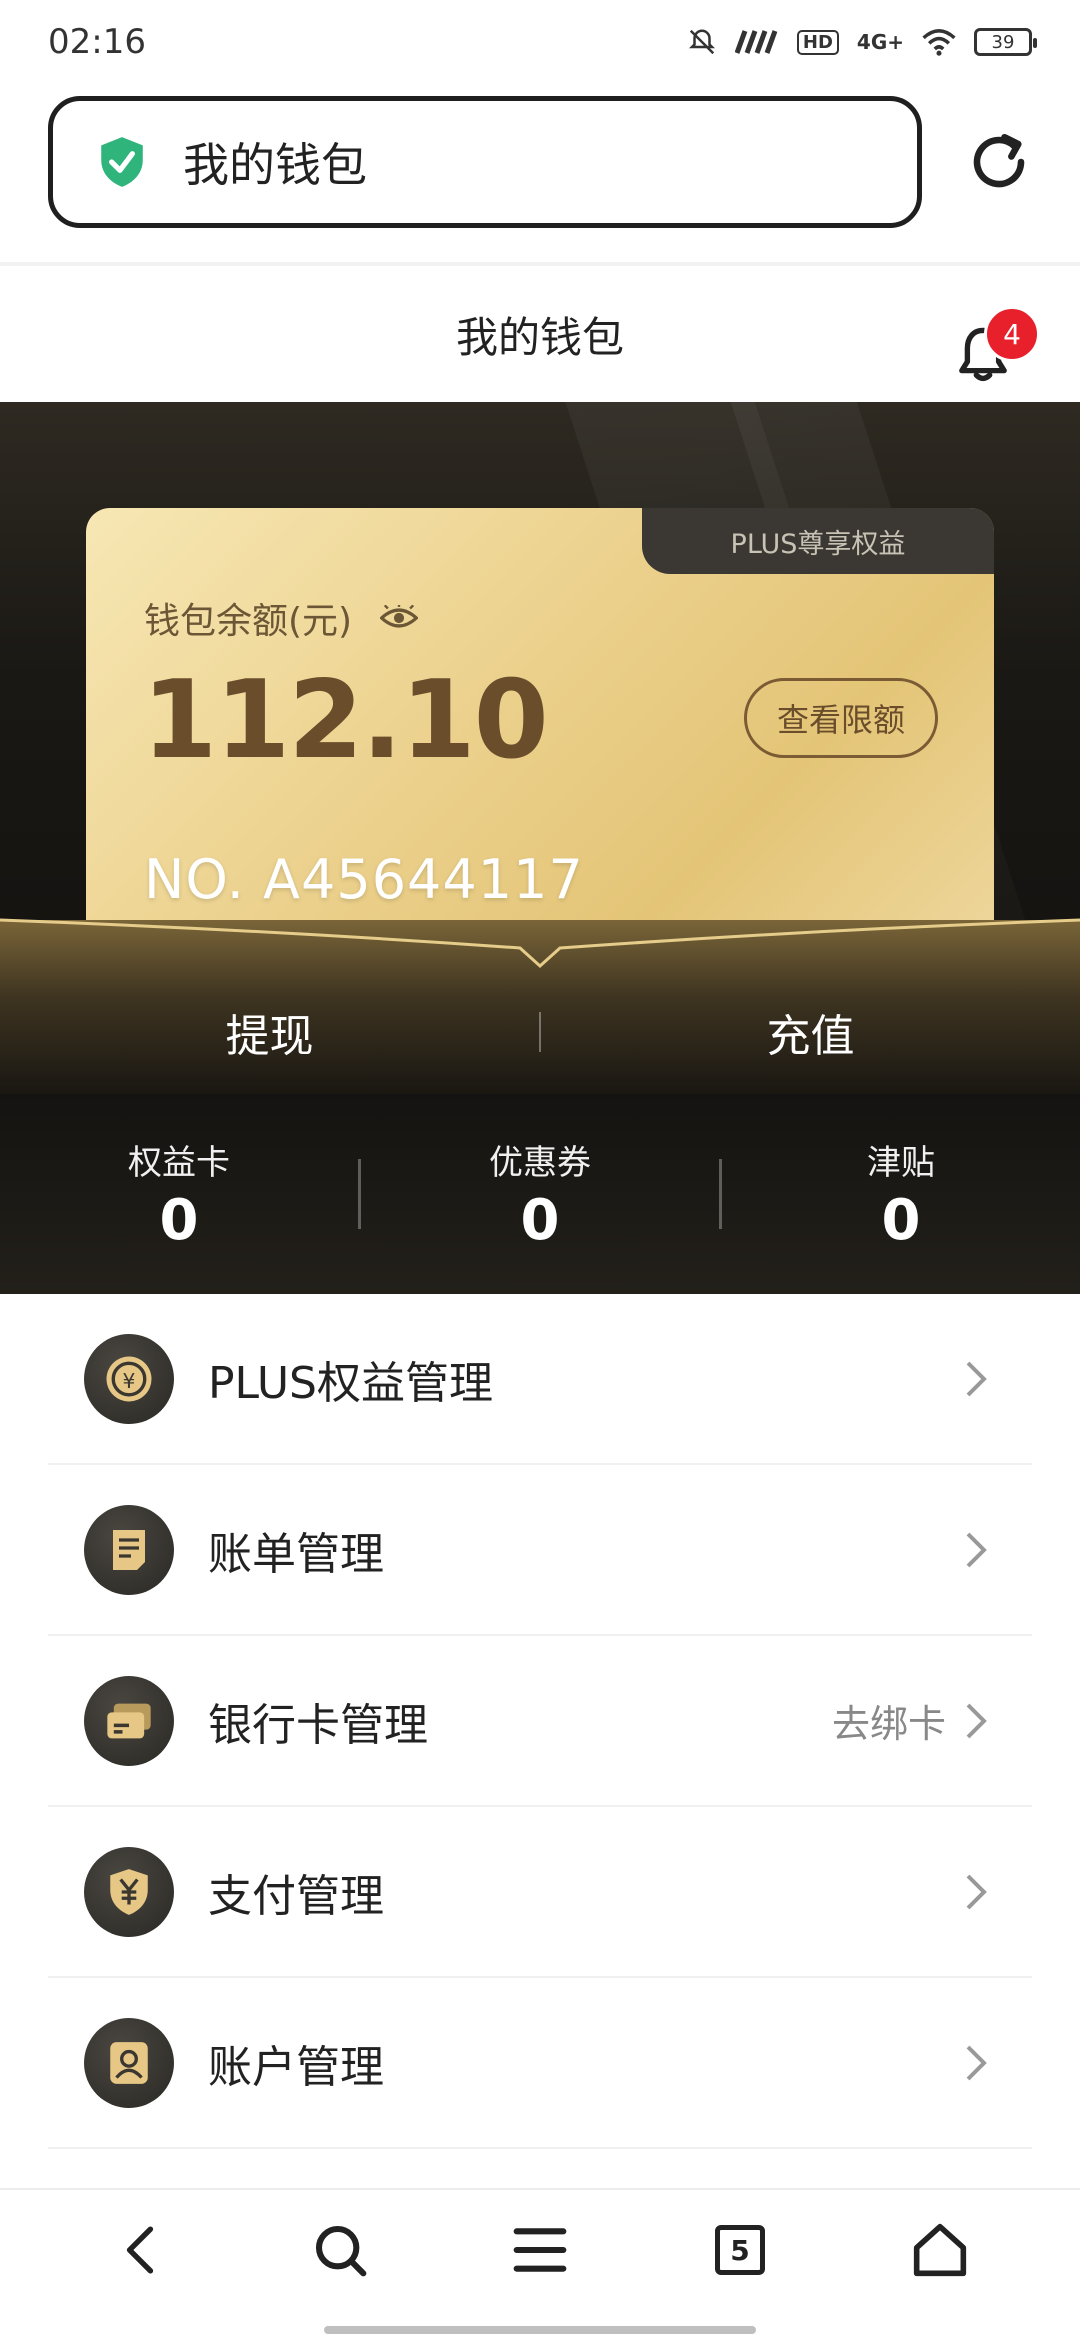 This screenshot has width=1080, height=2340. I want to click on stat-benefit-card: 权益卡 0, so click(179, 1194).